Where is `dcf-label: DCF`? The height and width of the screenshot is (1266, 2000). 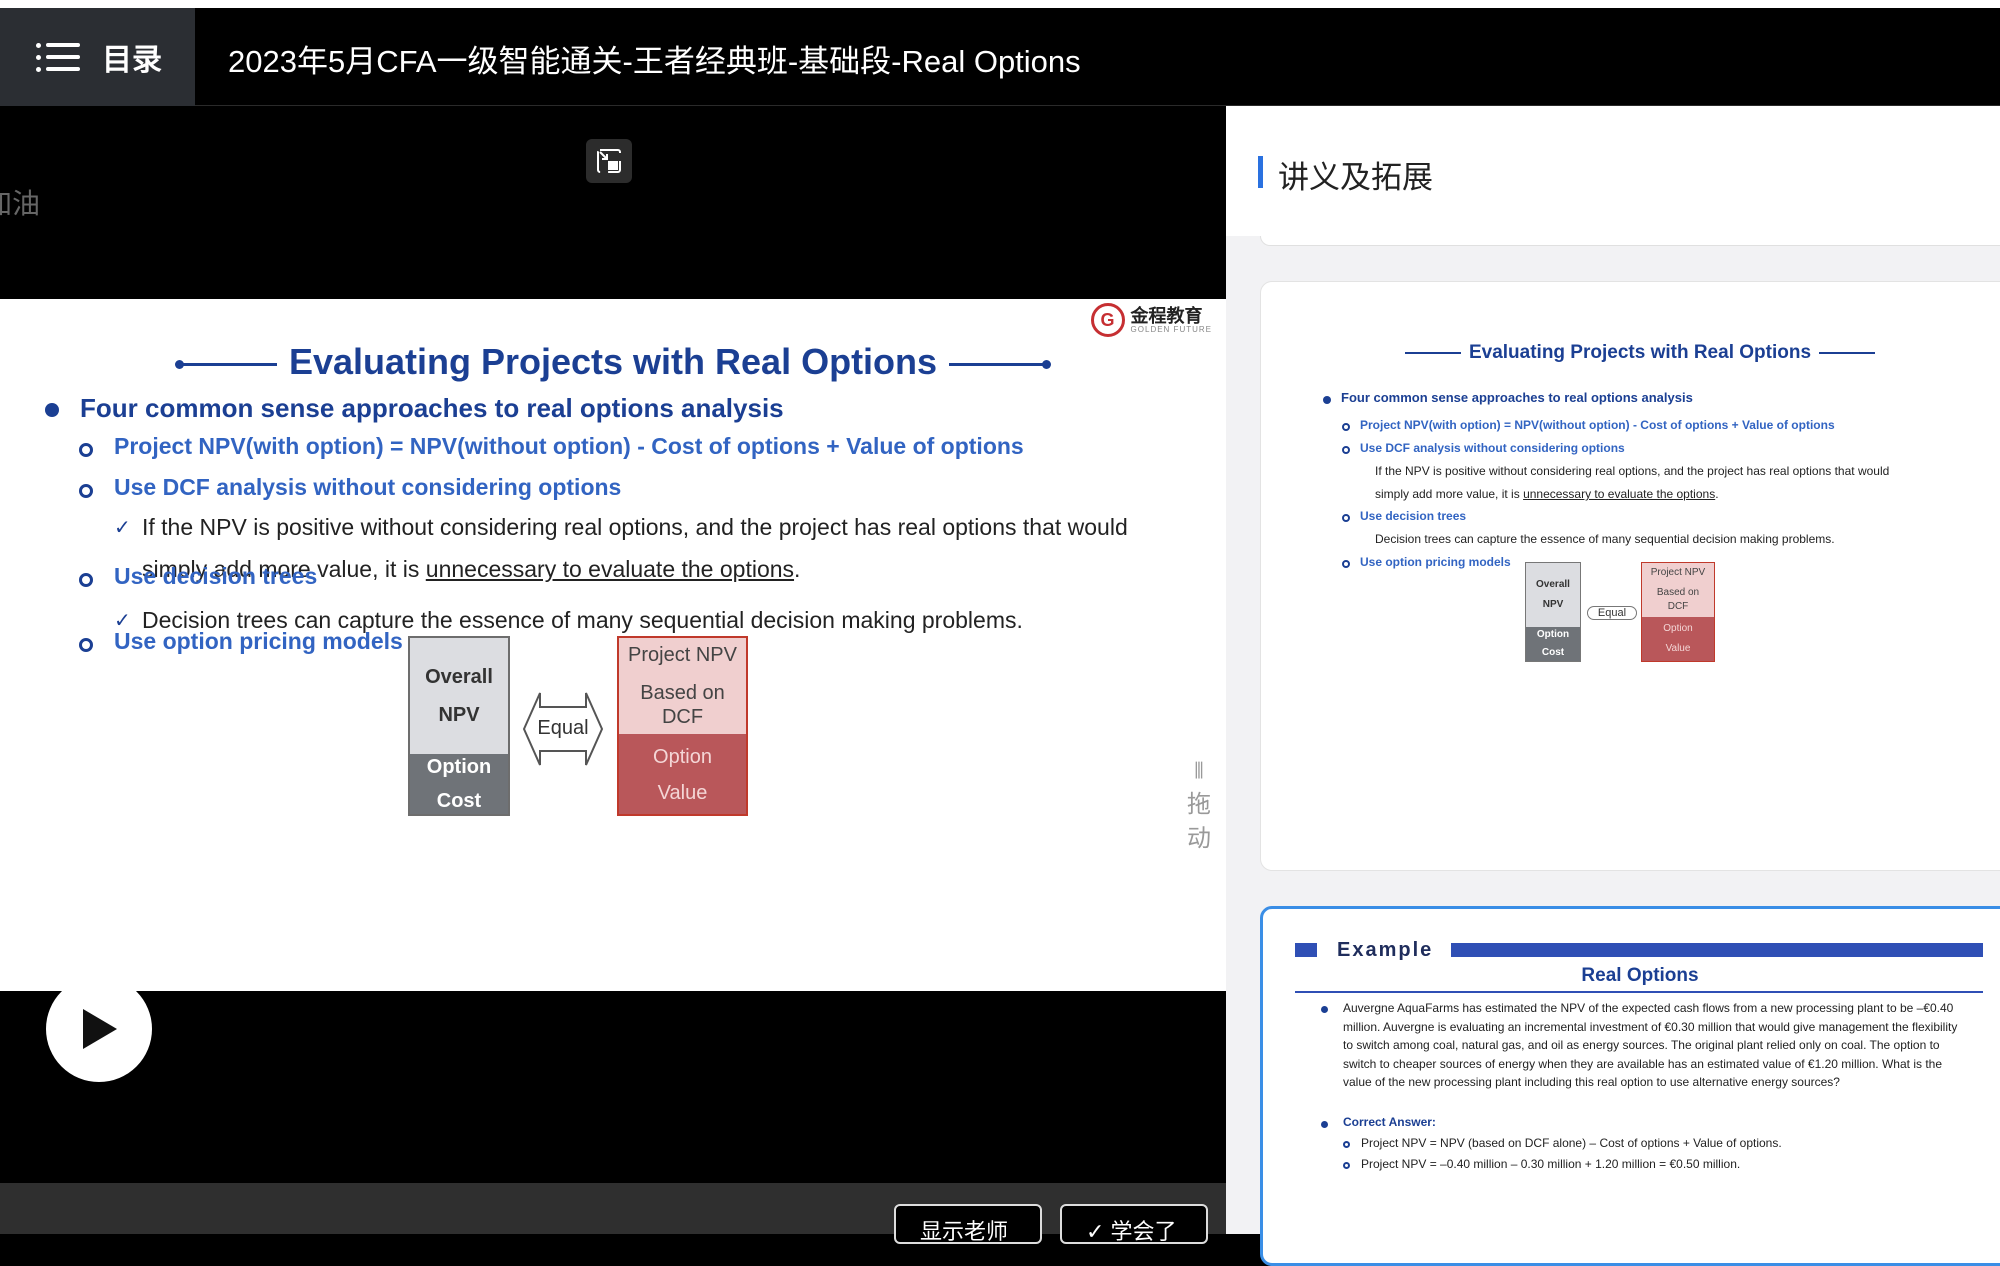
dcf-label: DCF is located at coordinates (682, 717).